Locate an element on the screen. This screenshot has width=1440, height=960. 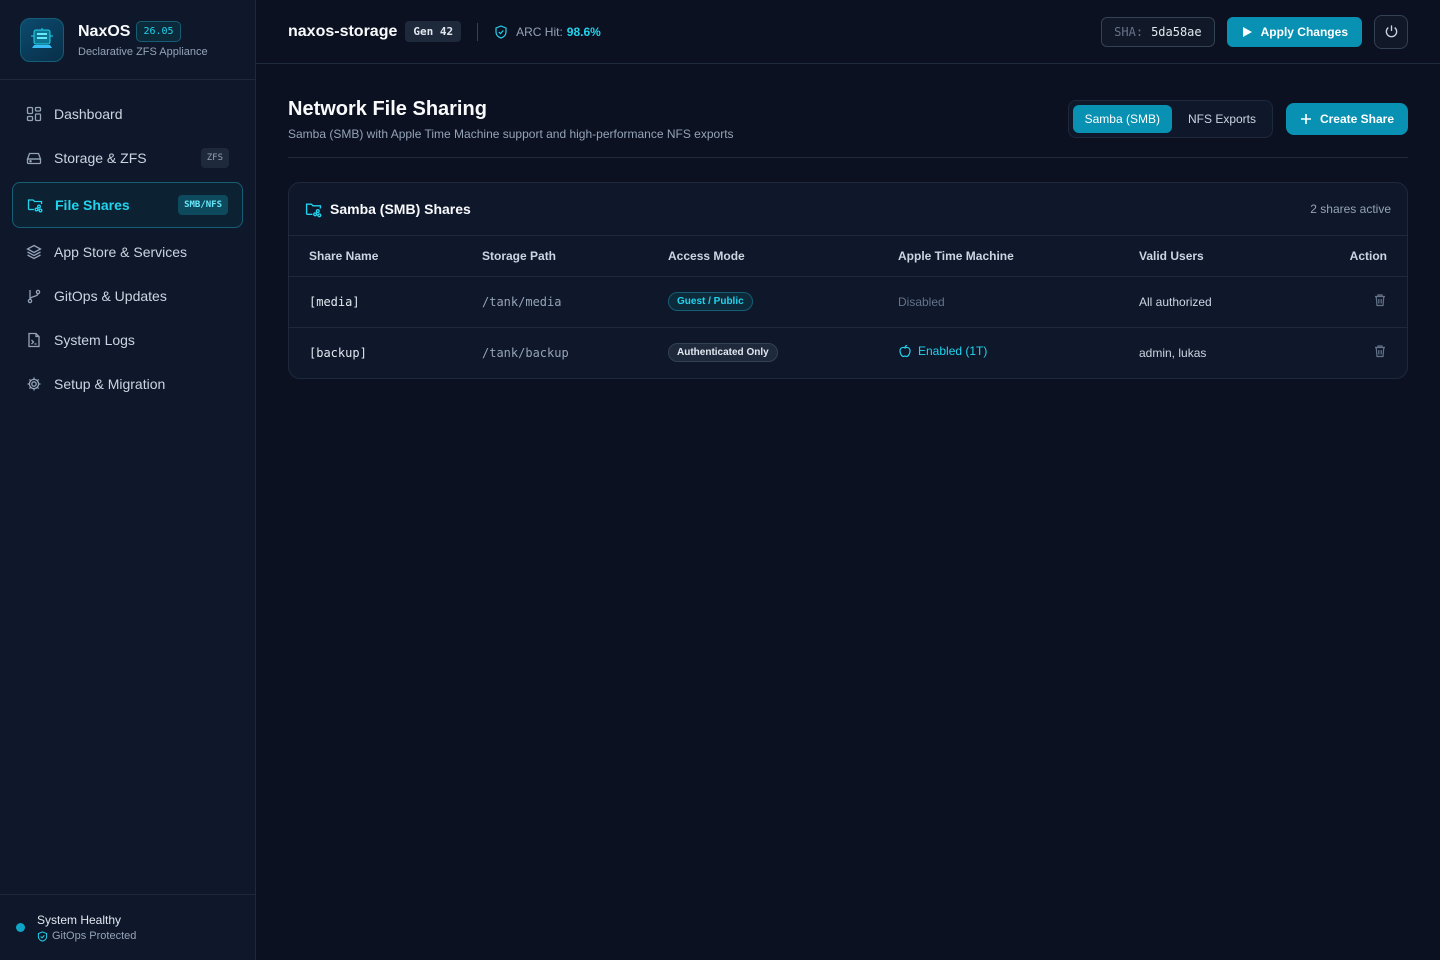
sidebar-item-setup: Setup & Migration is located at coordinates (127, 384).